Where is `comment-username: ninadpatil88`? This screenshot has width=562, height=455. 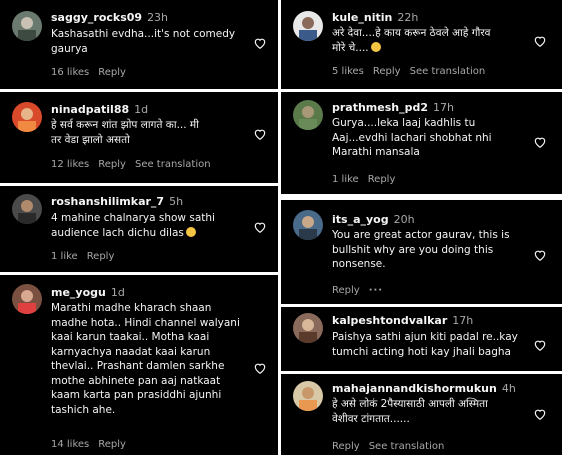 comment-username: ninadpatil88 is located at coordinates (90, 109).